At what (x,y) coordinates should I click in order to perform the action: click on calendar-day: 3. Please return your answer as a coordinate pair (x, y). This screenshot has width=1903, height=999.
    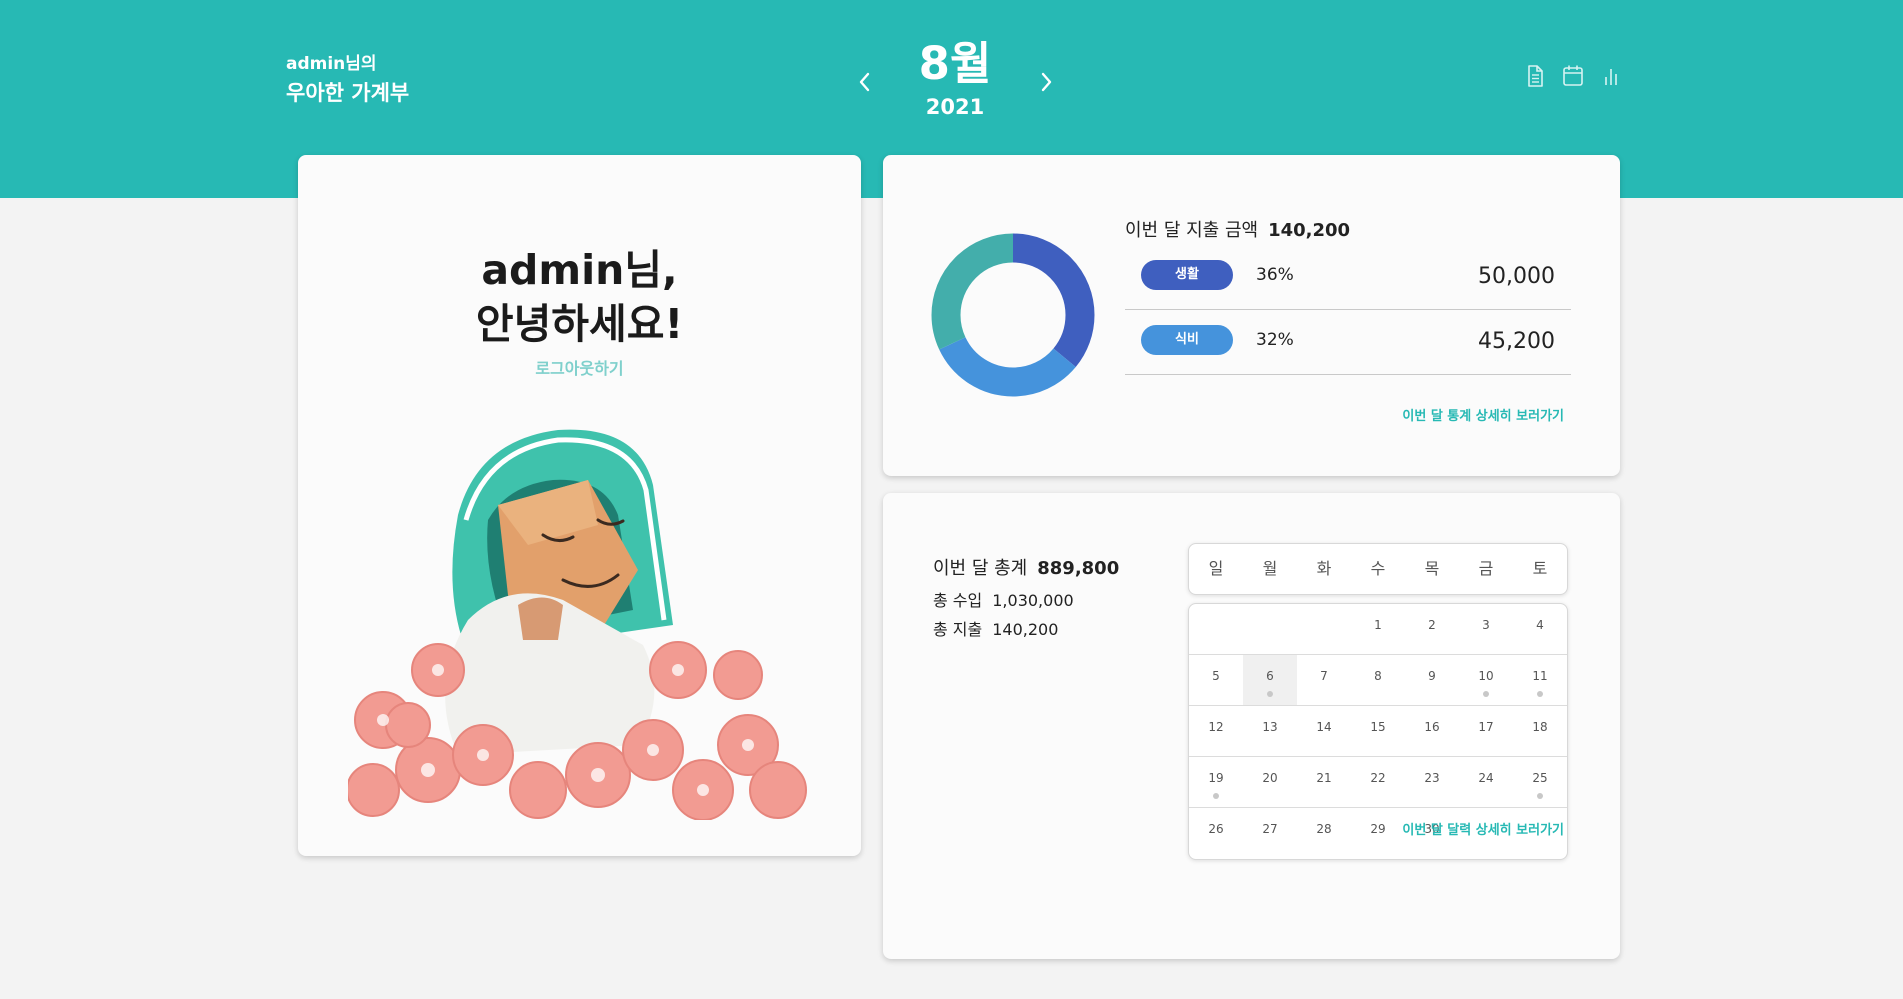
    Looking at the image, I should click on (1486, 629).